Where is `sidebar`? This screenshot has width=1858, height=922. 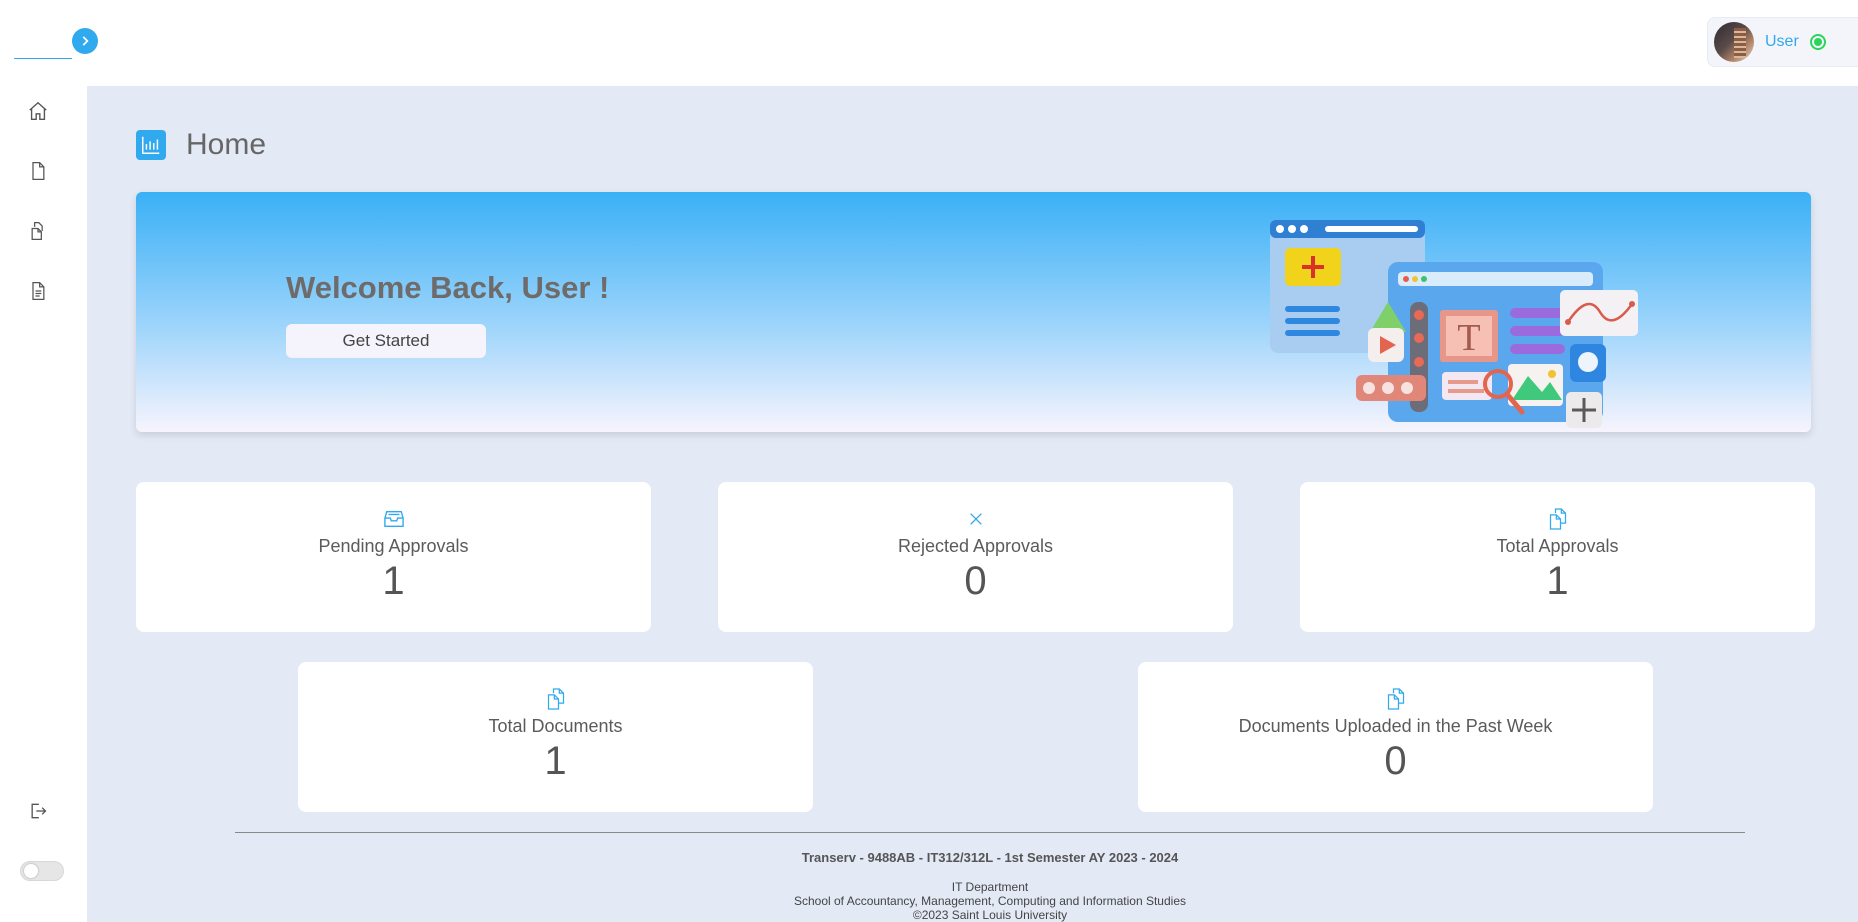
sidebar is located at coordinates (43, 461).